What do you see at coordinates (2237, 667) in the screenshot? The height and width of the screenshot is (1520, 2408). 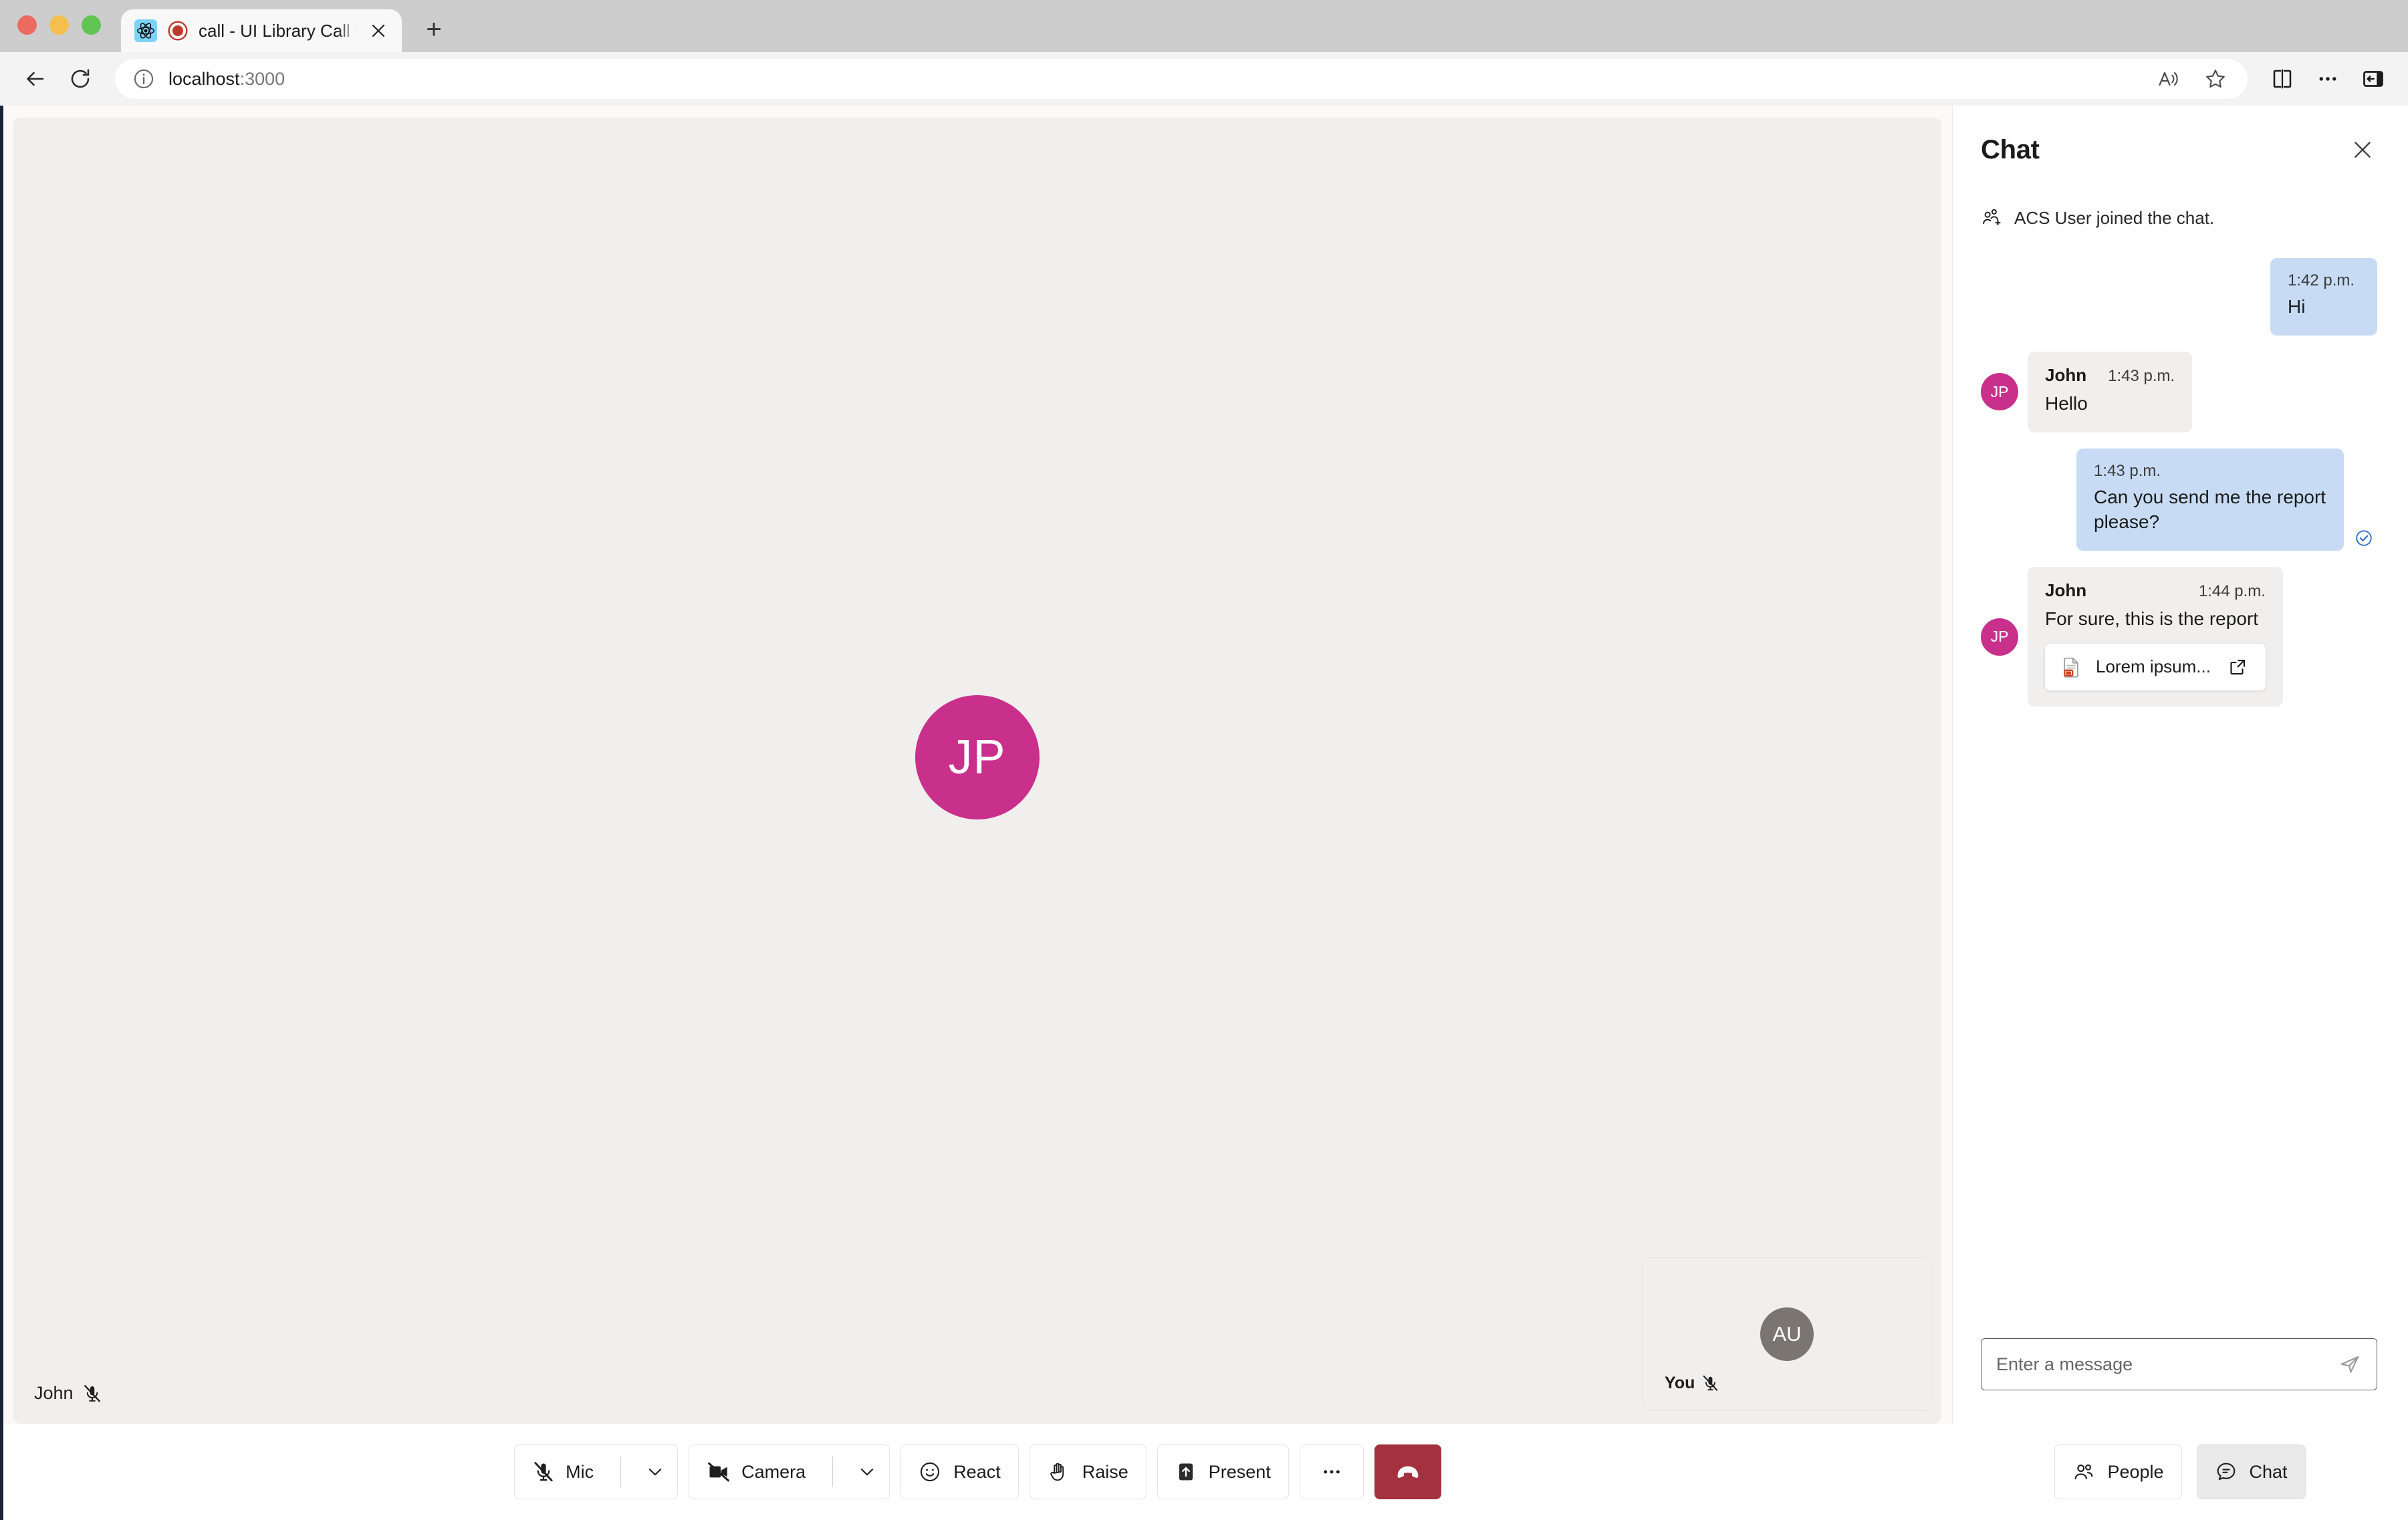 I see `open-in-new-window-icon` at bounding box center [2237, 667].